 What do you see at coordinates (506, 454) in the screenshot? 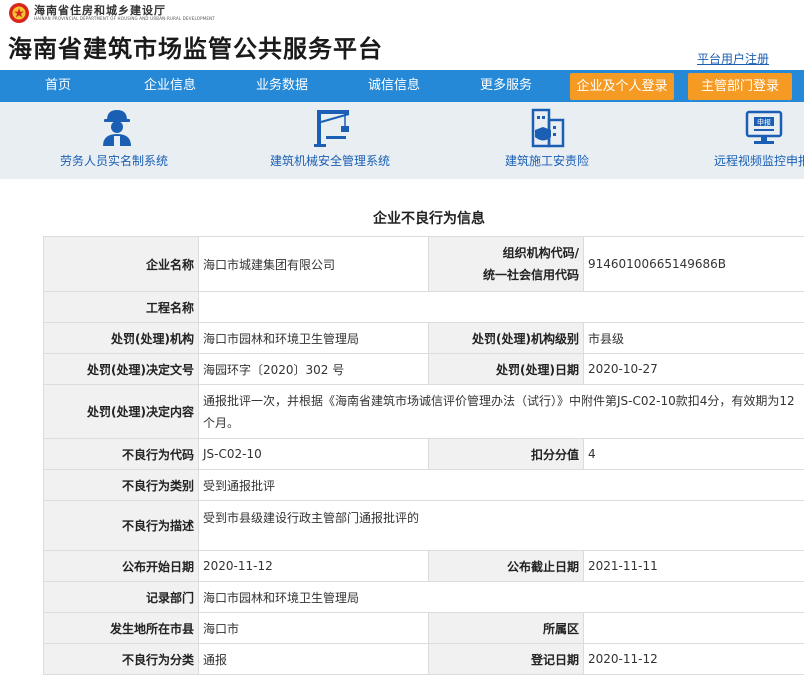
I see `deduction-label: 扣分分值` at bounding box center [506, 454].